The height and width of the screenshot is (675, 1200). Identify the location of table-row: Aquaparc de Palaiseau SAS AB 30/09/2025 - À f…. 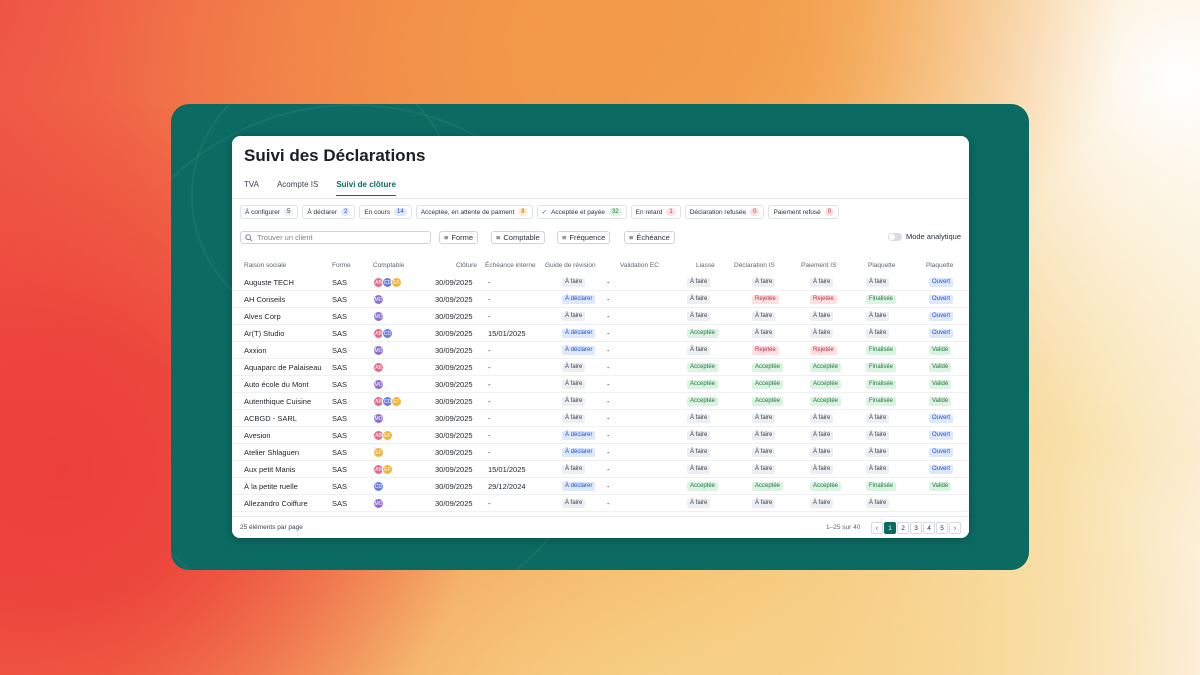
(600, 367).